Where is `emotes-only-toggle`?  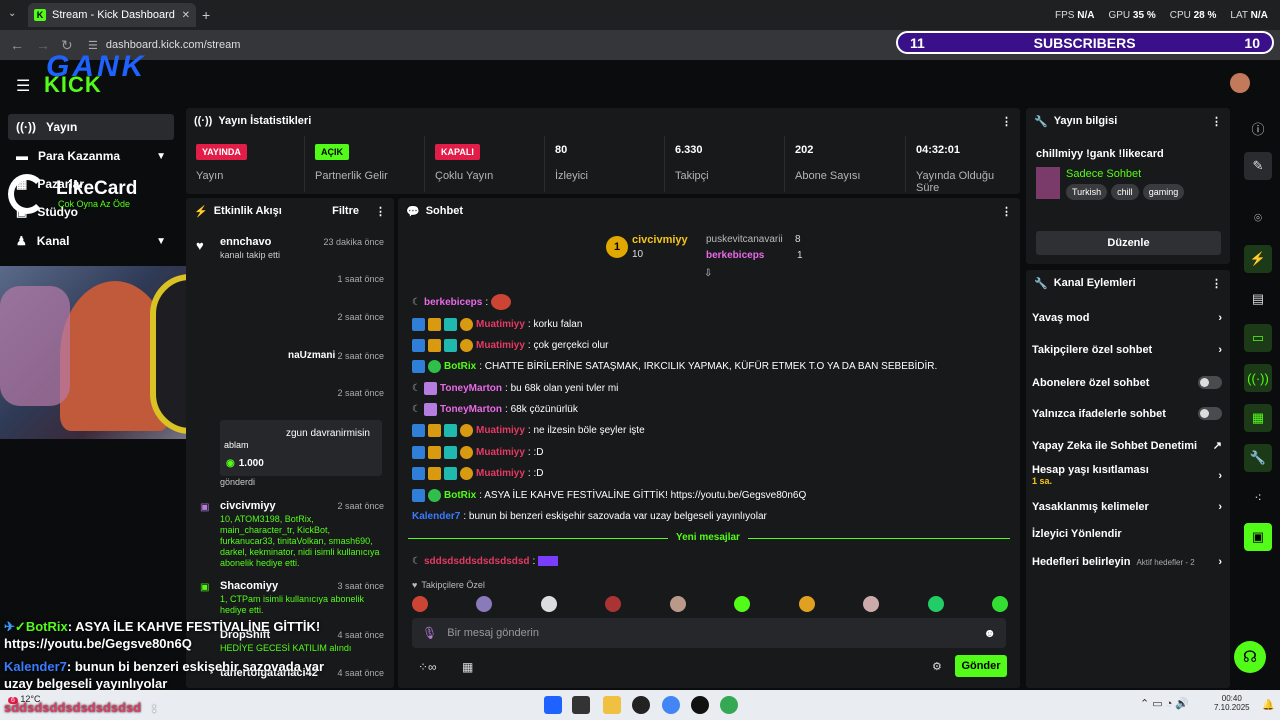 emotes-only-toggle is located at coordinates (1210, 413).